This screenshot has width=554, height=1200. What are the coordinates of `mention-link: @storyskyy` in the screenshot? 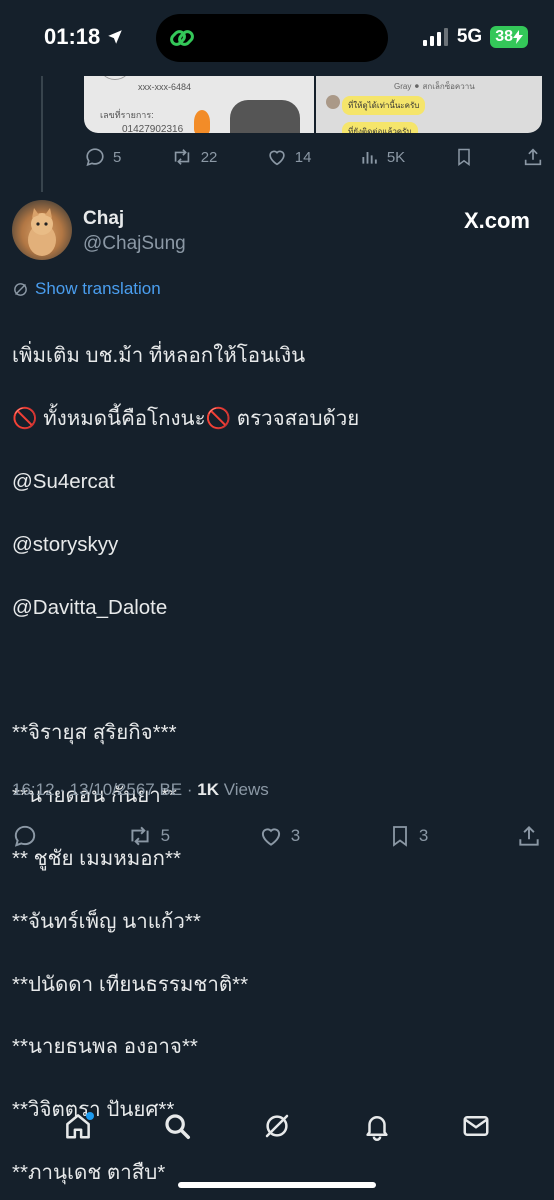 It's located at (277, 544).